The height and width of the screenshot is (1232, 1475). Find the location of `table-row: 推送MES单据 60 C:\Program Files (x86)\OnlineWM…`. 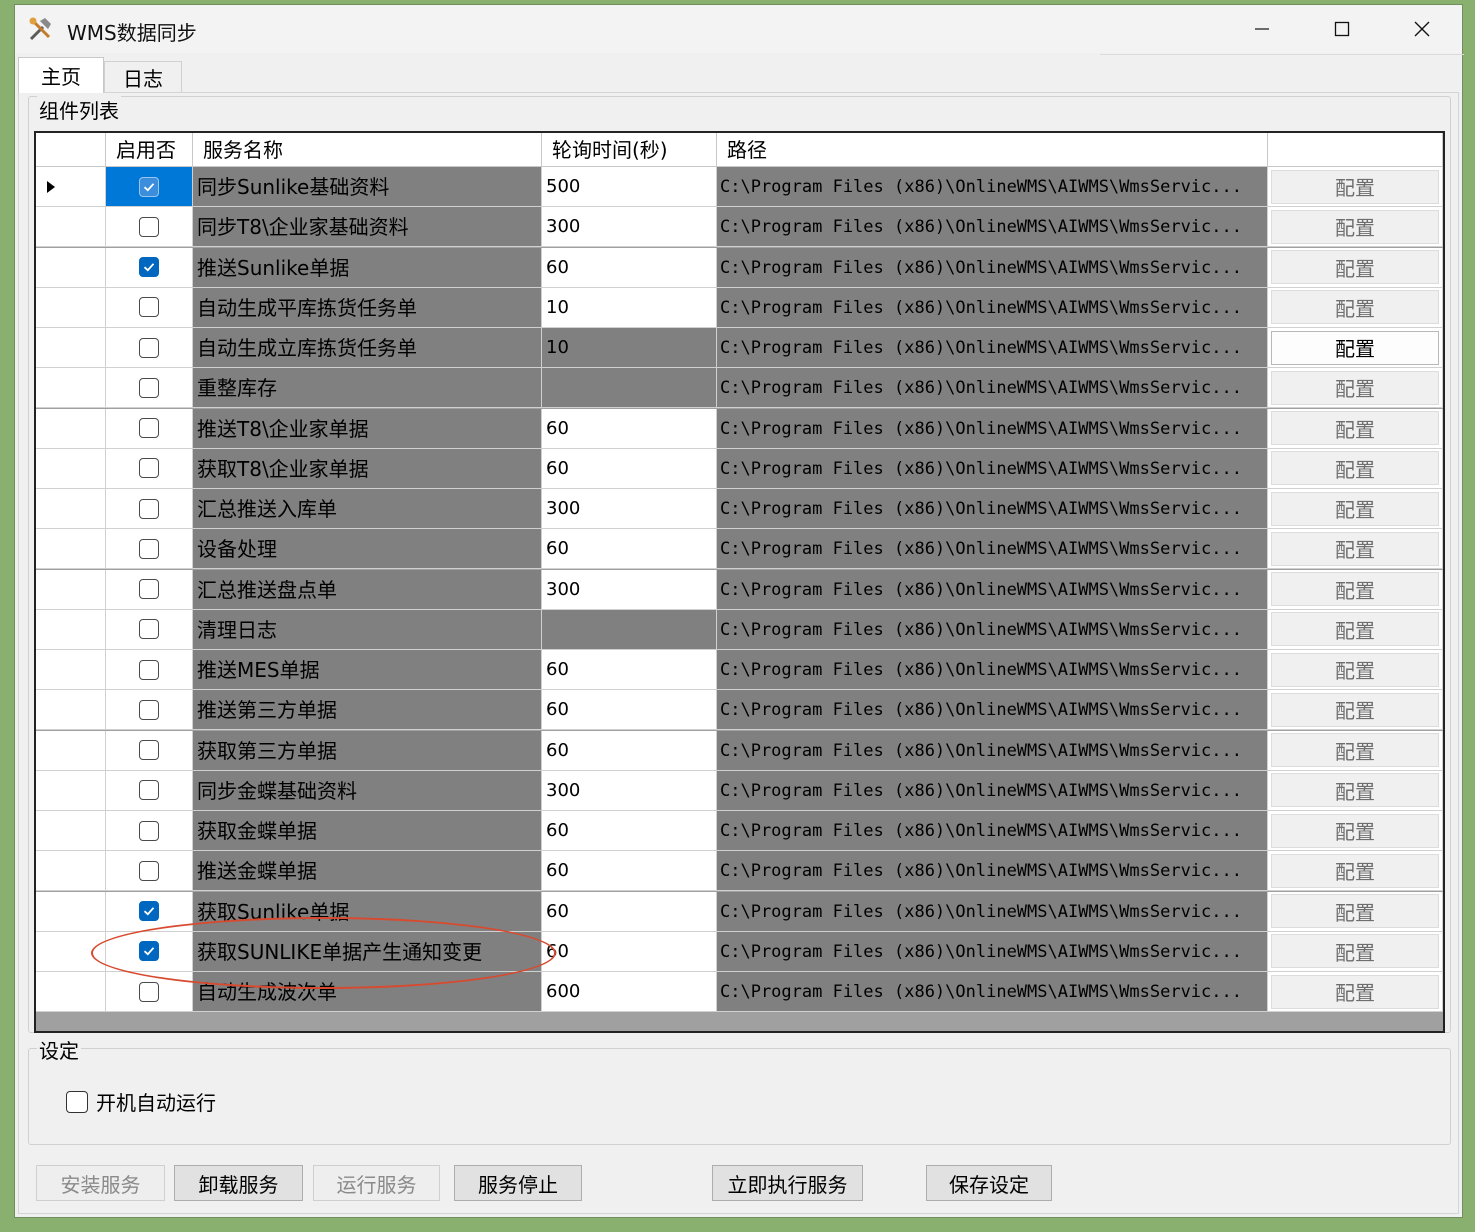

table-row: 推送MES单据 60 C:\Program Files (x86)\OnlineWM… is located at coordinates (739, 670).